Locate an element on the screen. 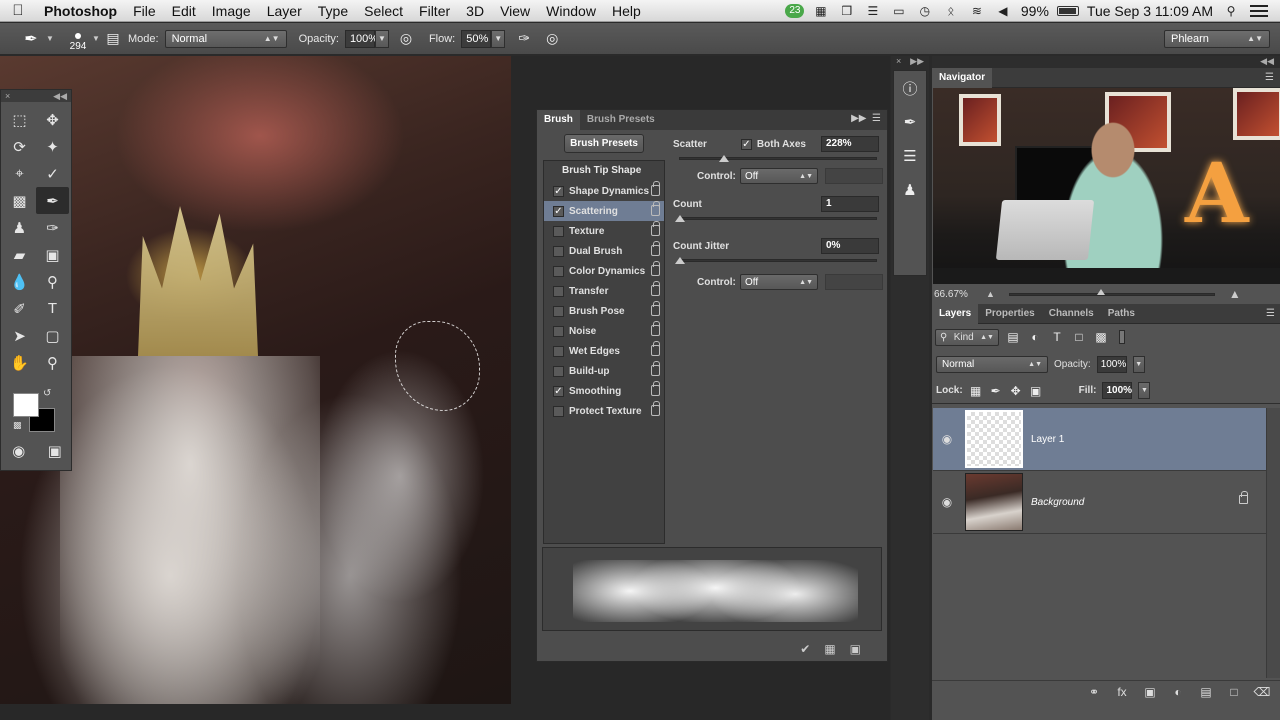 The height and width of the screenshot is (720, 1280). count-slider is located at coordinates (776, 219).